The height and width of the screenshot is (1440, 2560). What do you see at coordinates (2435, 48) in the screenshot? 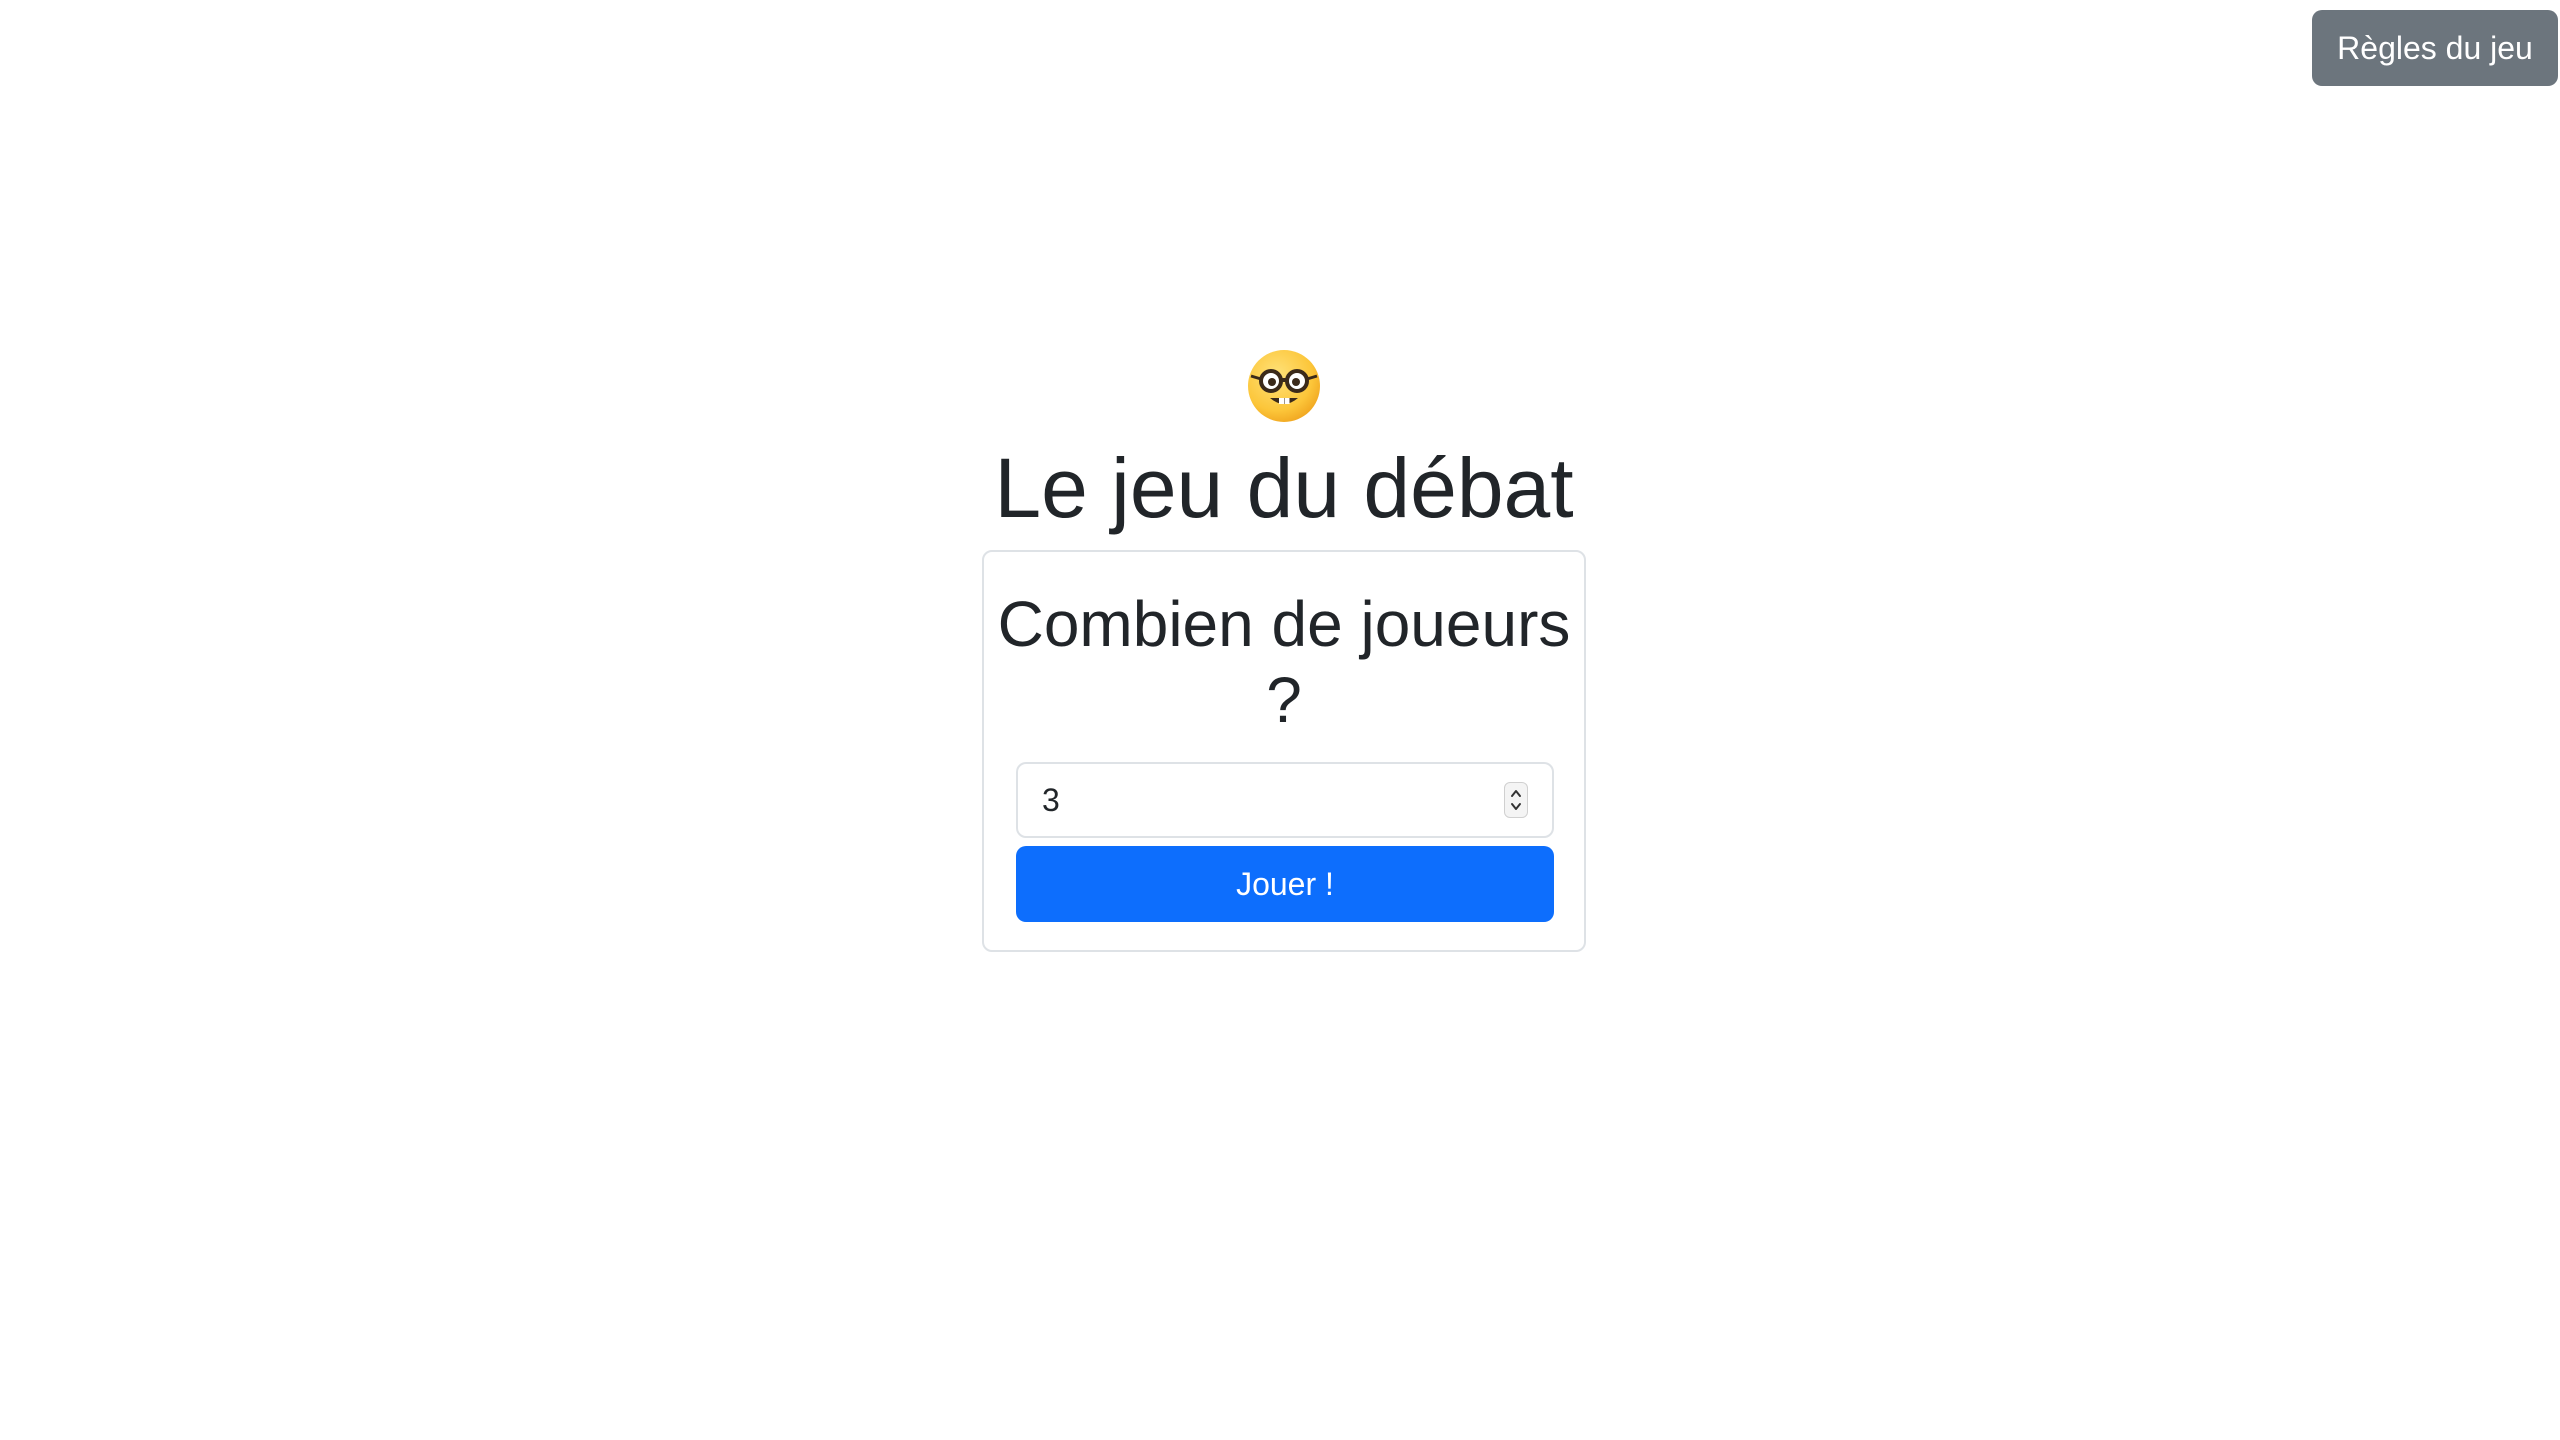
I see `rules-button: Règles du jeu` at bounding box center [2435, 48].